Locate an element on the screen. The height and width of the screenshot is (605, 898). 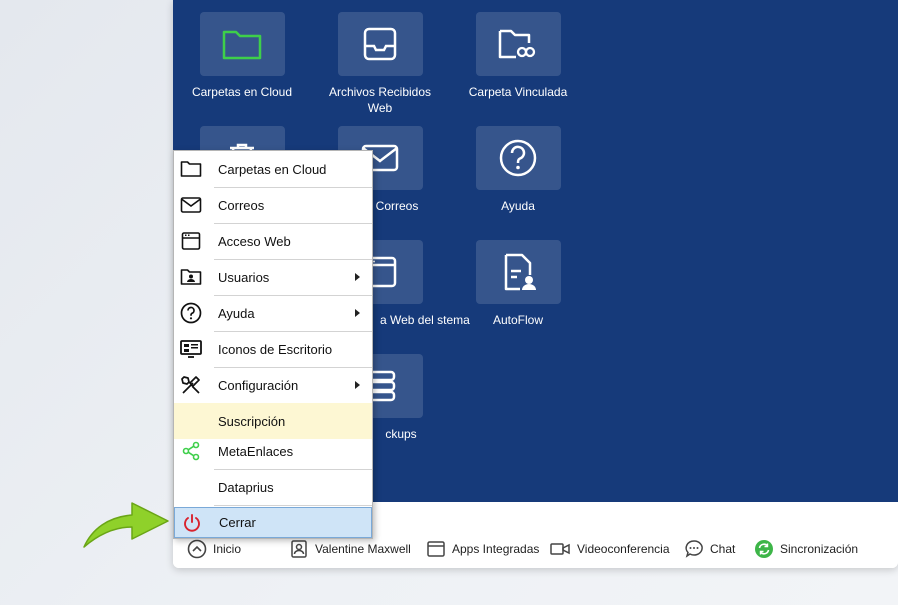
desktop-icon-carpeta-vinculada: Carpeta Vinculada is located at coordinates (518, 56).